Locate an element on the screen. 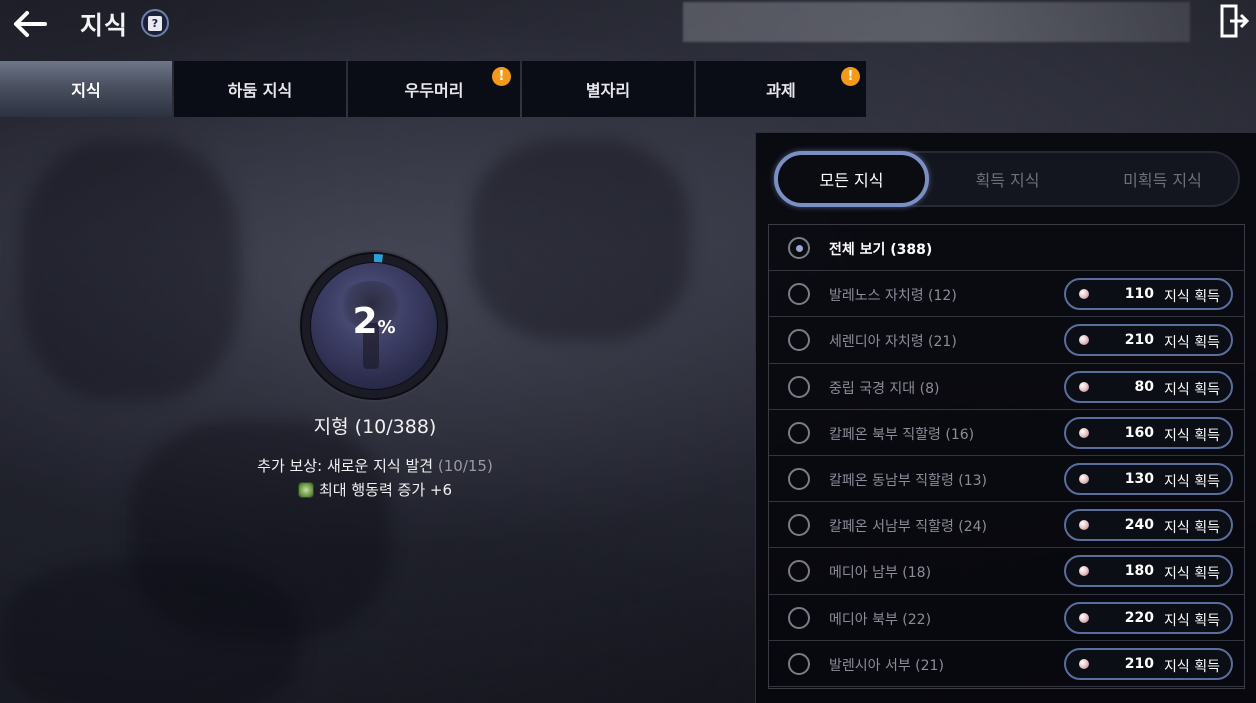 This screenshot has width=1256, height=703. back-button is located at coordinates (30, 24).